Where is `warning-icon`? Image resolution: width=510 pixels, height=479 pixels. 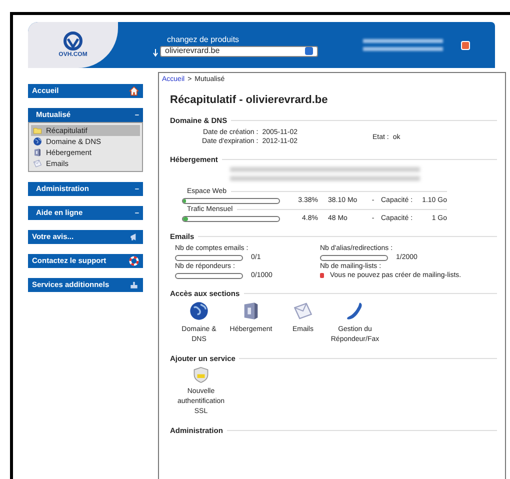 warning-icon is located at coordinates (322, 275).